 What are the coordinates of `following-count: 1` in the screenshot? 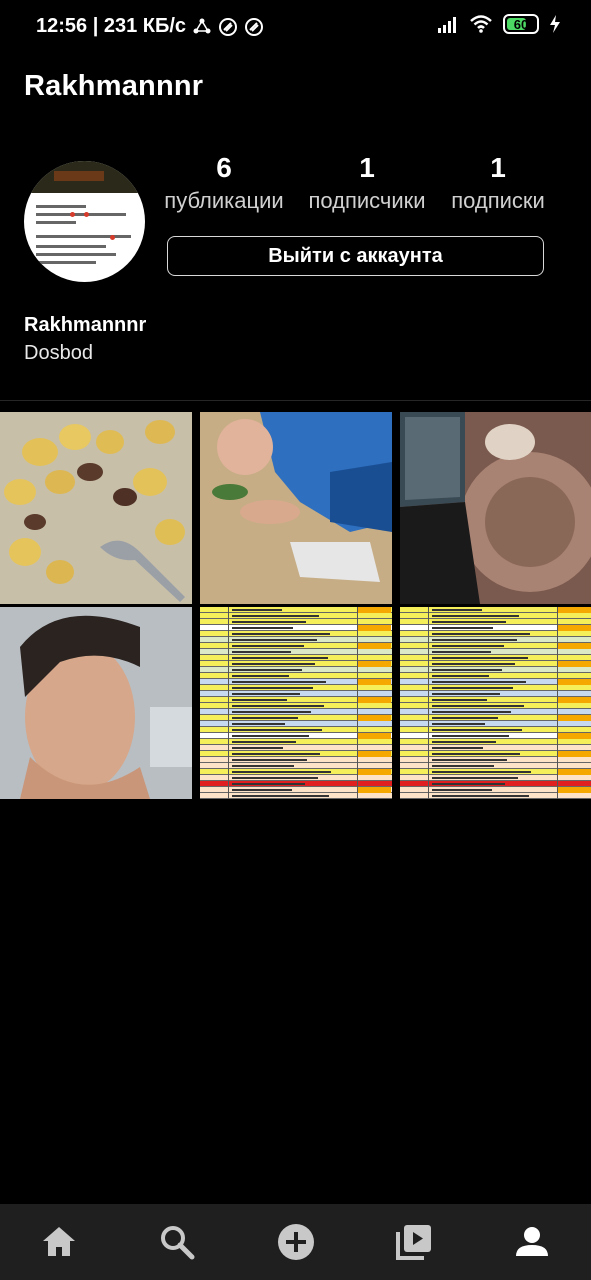 It's located at (498, 167).